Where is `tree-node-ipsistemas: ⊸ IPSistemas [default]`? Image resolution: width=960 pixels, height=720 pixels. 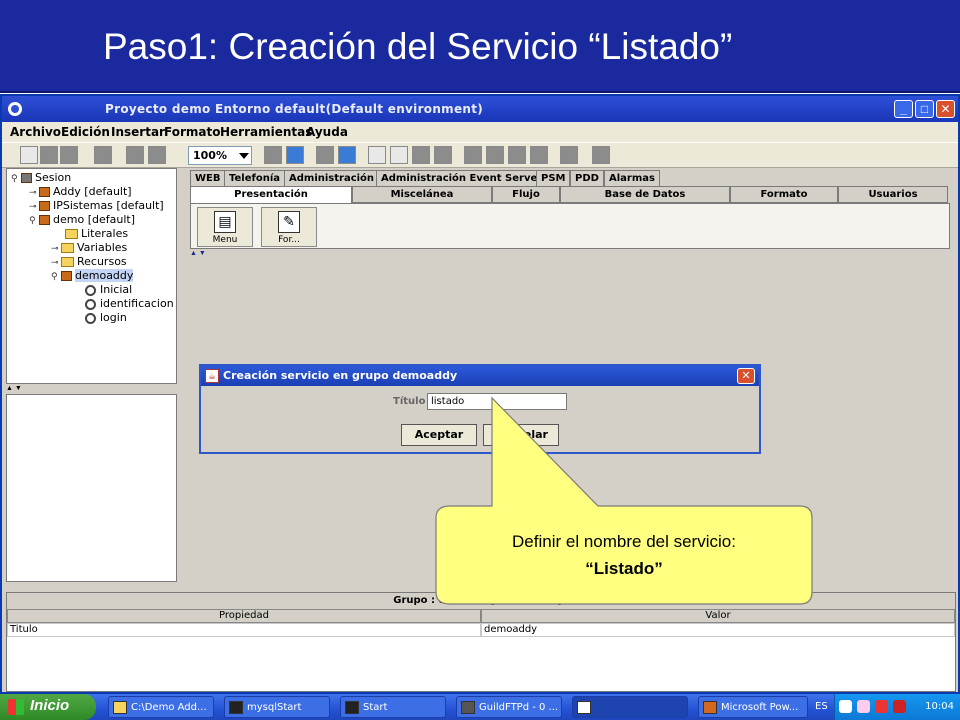
tree-node-ipsistemas: ⊸ IPSistemas [default] is located at coordinates (96, 205).